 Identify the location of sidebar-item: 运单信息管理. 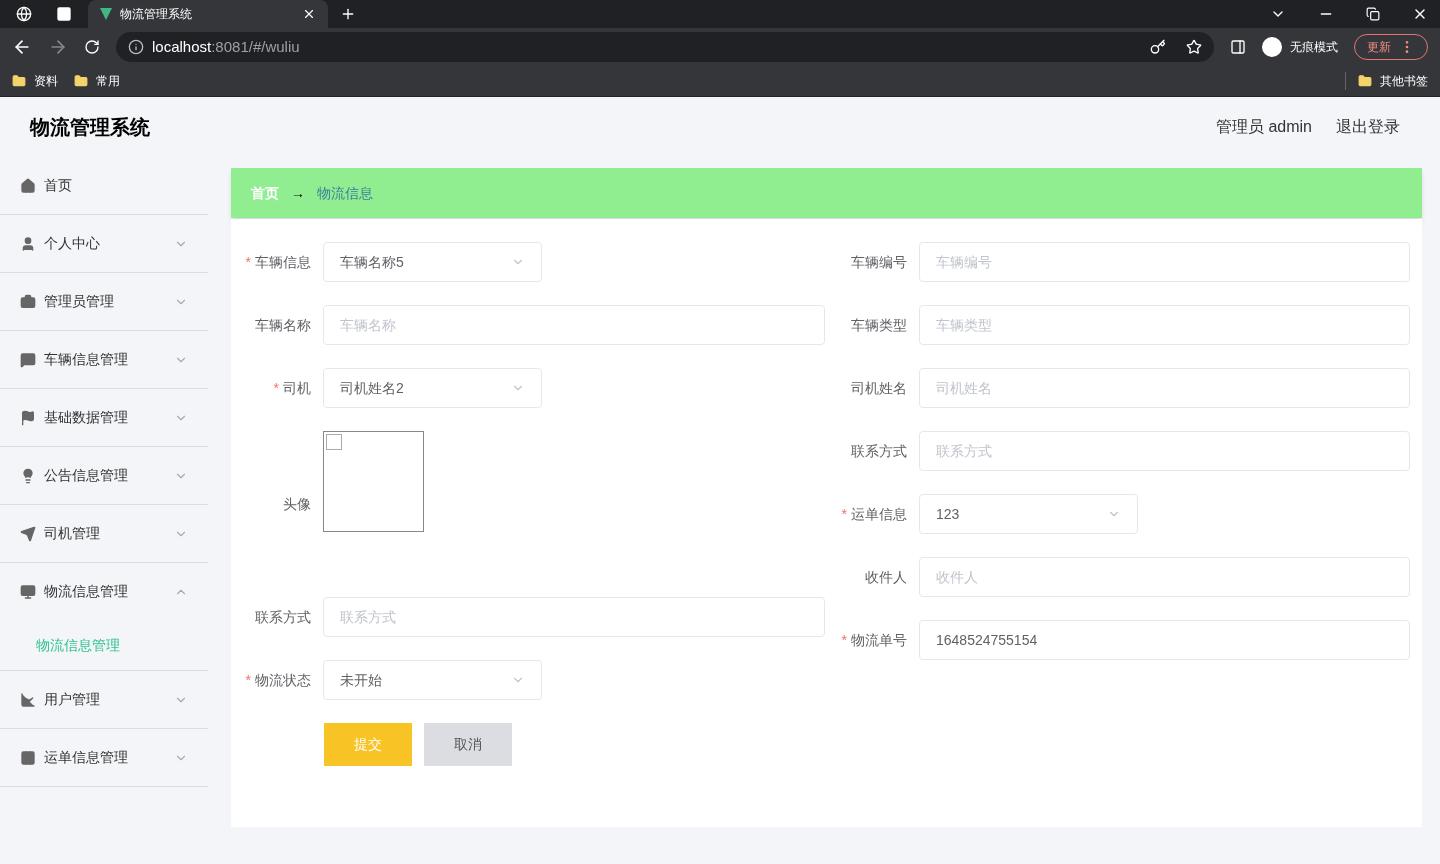
(104, 757).